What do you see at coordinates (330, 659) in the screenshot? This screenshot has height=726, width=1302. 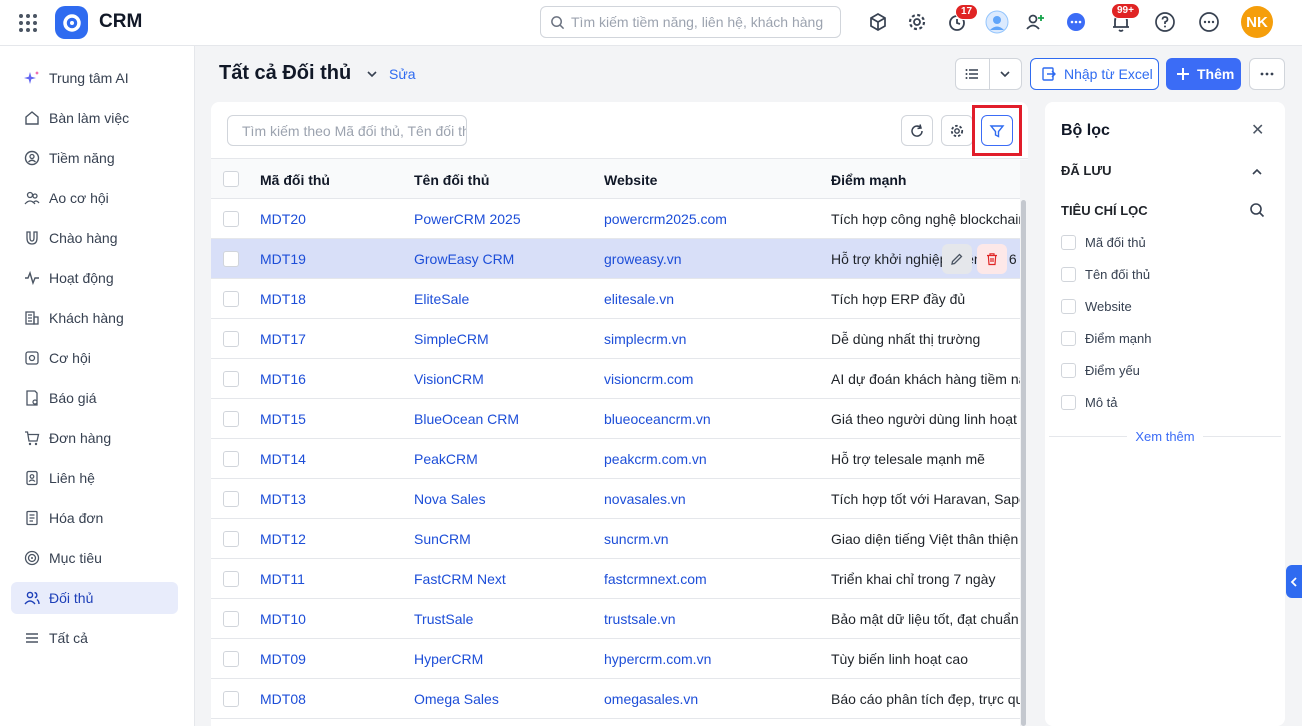 I see `competitor-code-link: MDT09` at bounding box center [330, 659].